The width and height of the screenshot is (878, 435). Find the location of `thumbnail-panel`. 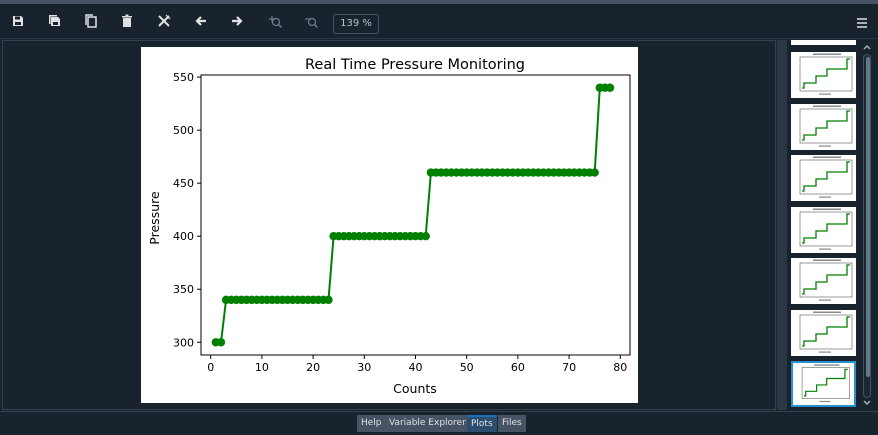

thumbnail-panel is located at coordinates (823, 225).